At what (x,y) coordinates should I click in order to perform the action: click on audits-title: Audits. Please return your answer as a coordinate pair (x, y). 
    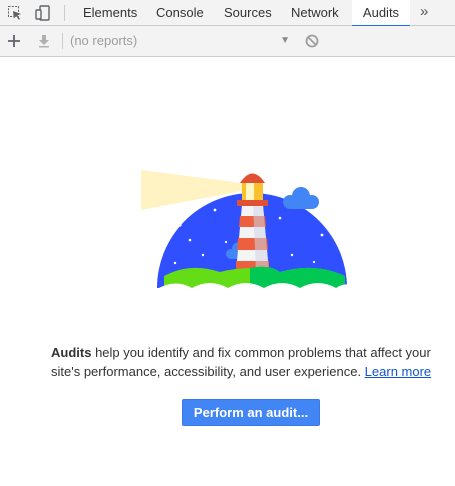
    Looking at the image, I should click on (71, 352).